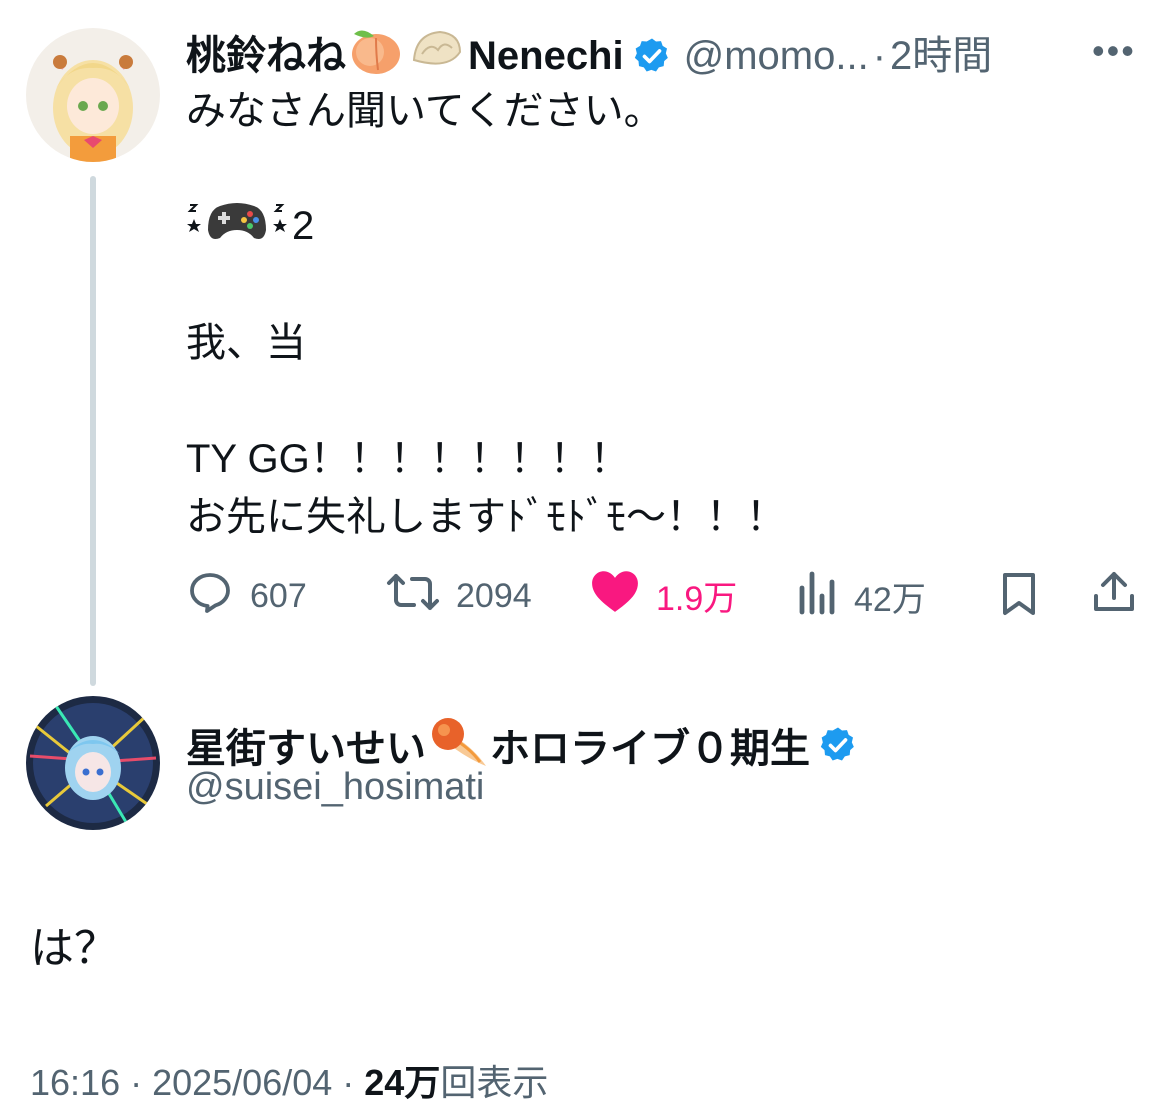 This screenshot has width=1170, height=1120. Describe the element at coordinates (838, 745) in the screenshot. I see `reply-verified-badge-icon` at that location.